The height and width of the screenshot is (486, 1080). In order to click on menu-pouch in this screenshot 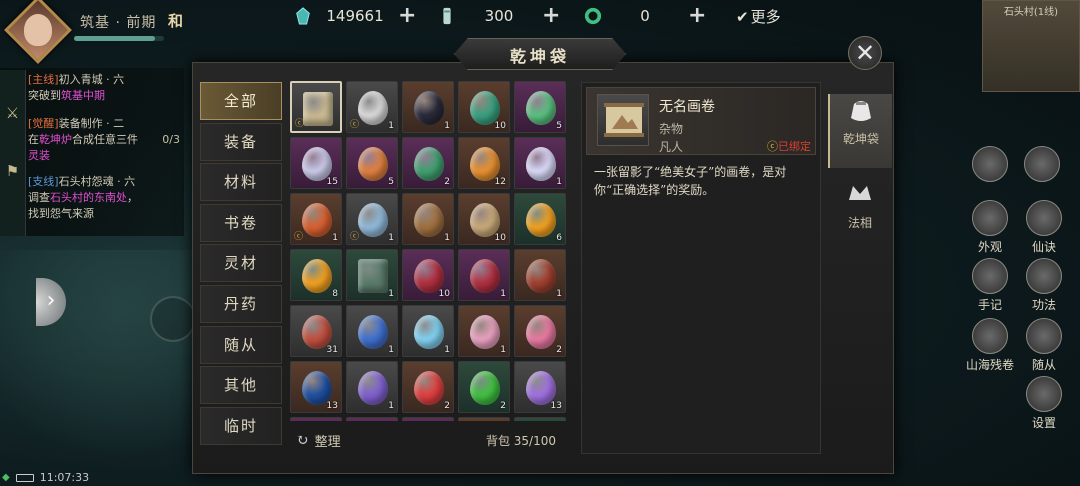, I will do `click(990, 165)`.